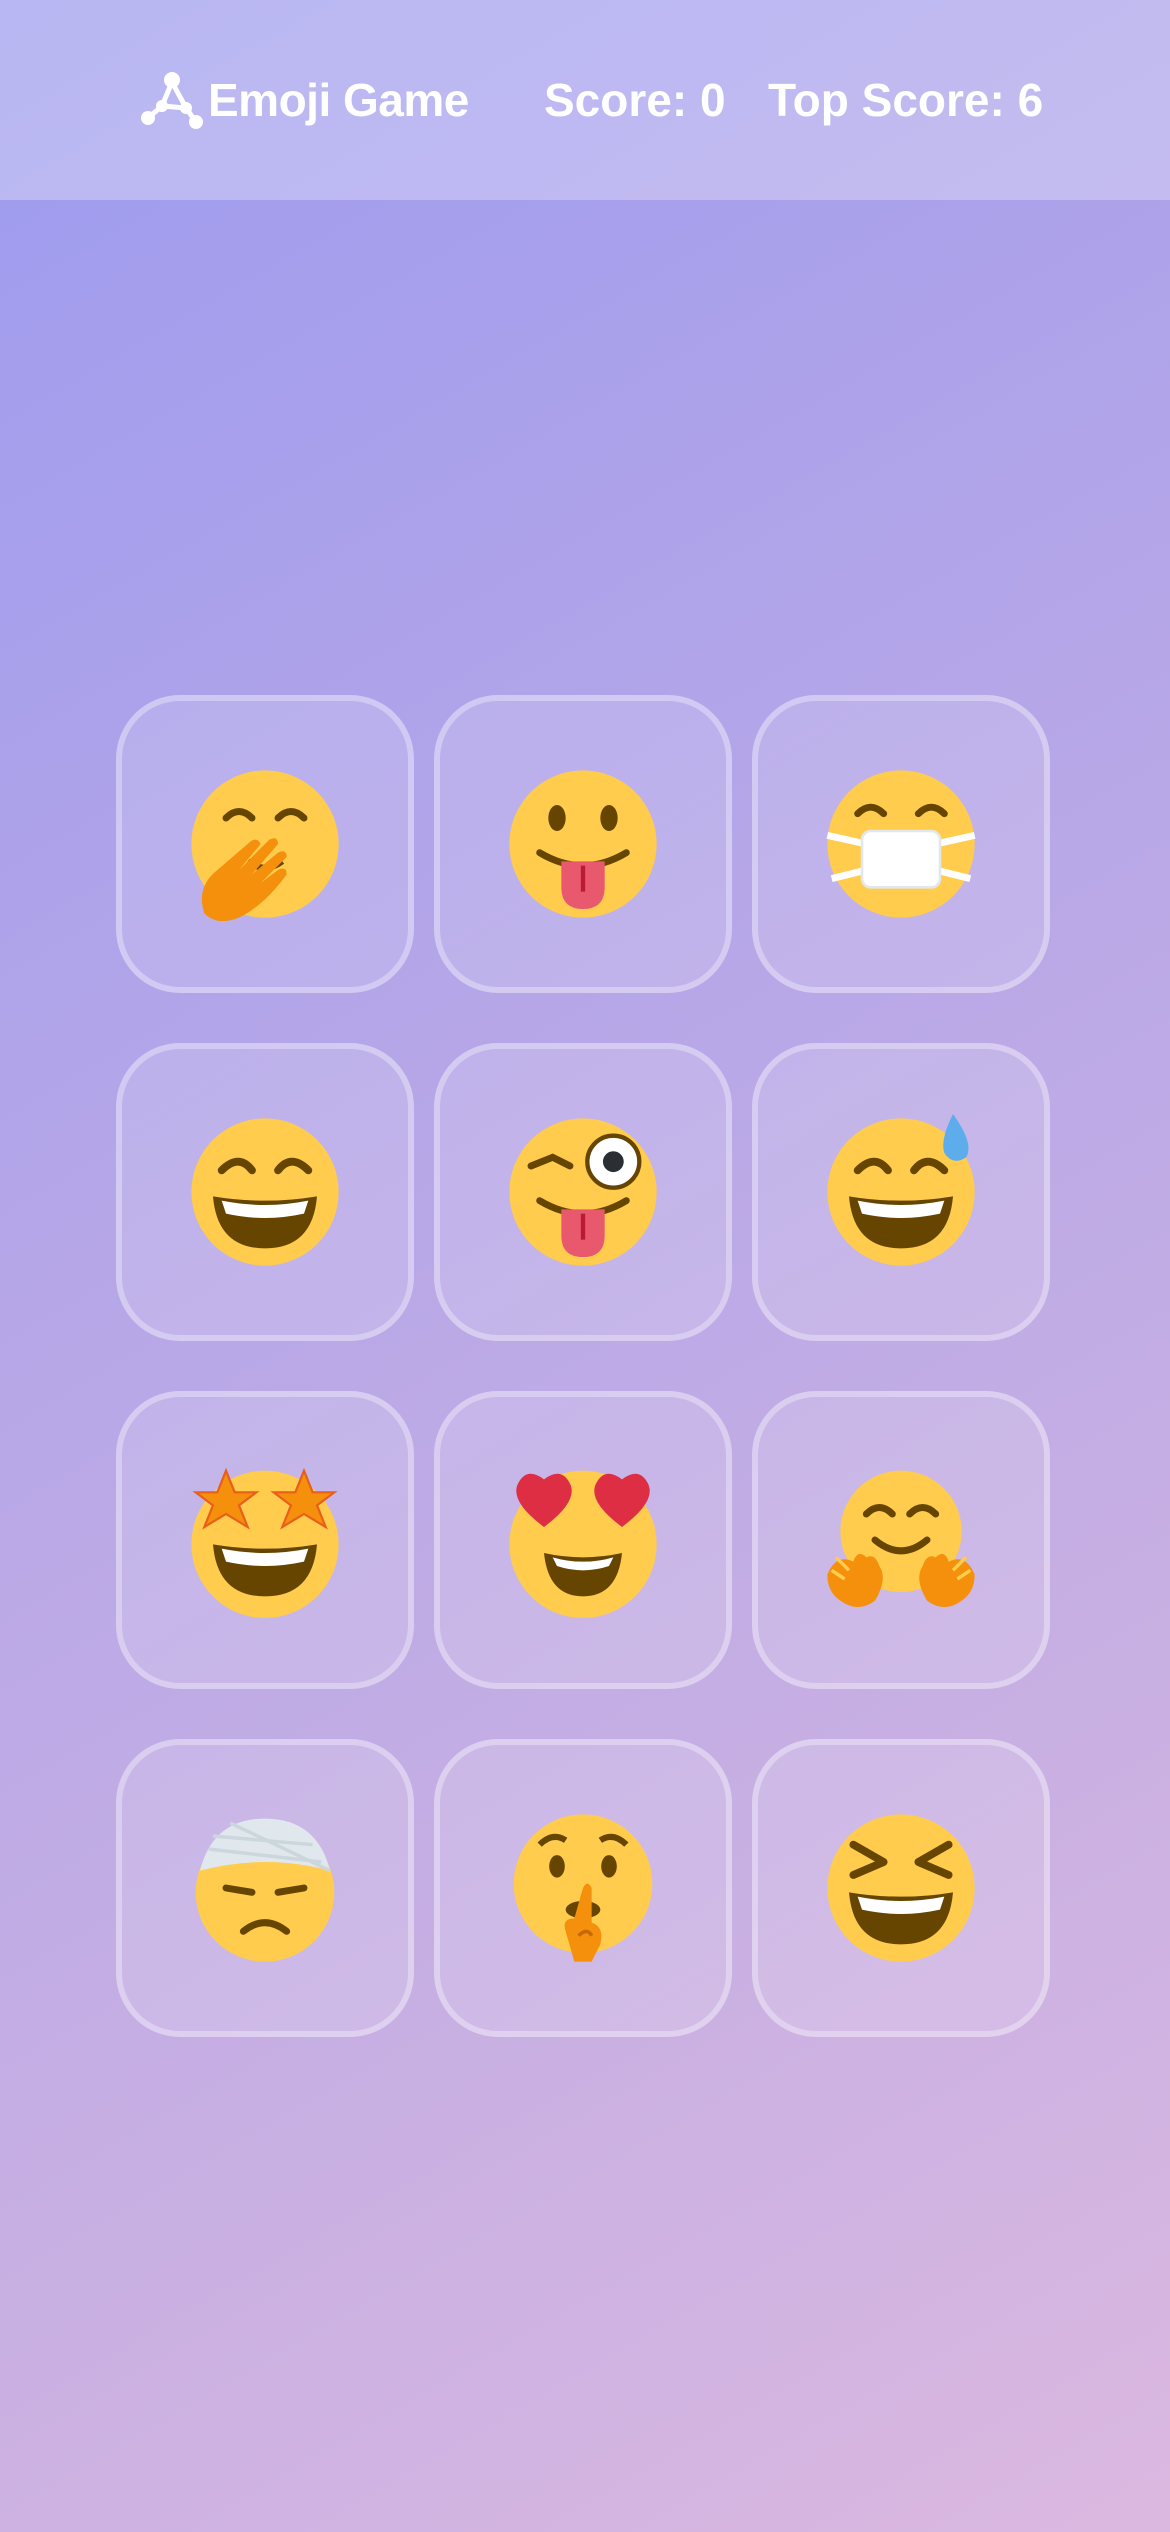 This screenshot has height=2532, width=1170. I want to click on star-struck-icon, so click(265, 1542).